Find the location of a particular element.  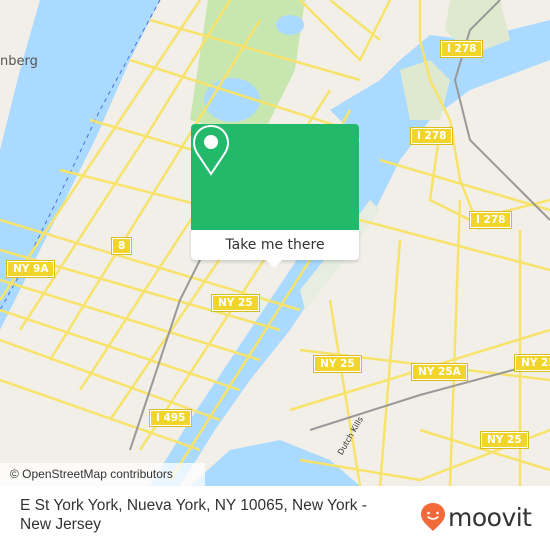

brand-name: moovit is located at coordinates (490, 517).